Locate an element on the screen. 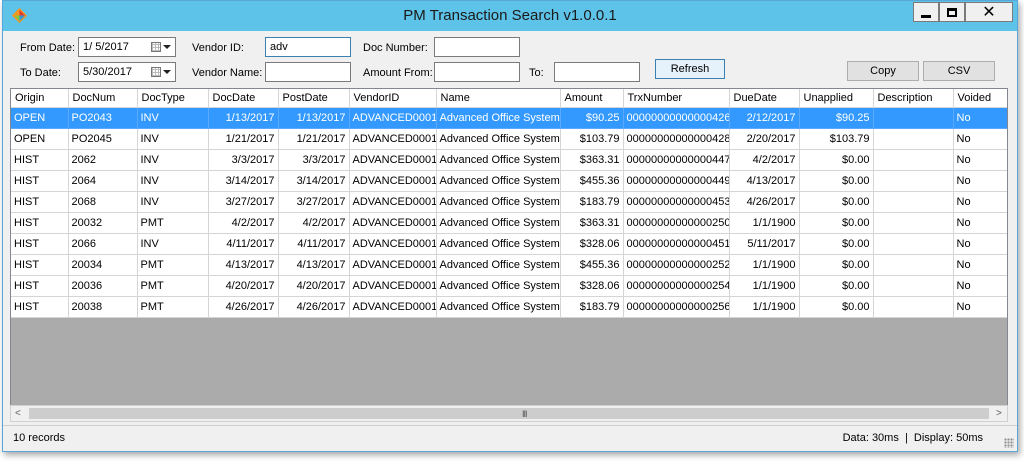 The image size is (1024, 463). close-button: ✕ is located at coordinates (989, 12).